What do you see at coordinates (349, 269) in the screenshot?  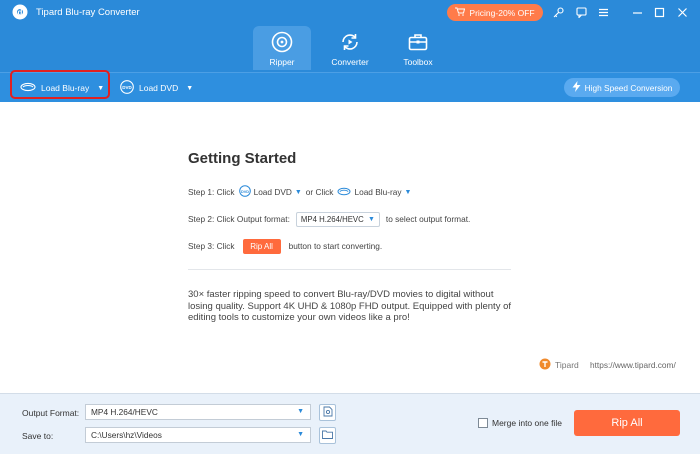 I see `divider` at bounding box center [349, 269].